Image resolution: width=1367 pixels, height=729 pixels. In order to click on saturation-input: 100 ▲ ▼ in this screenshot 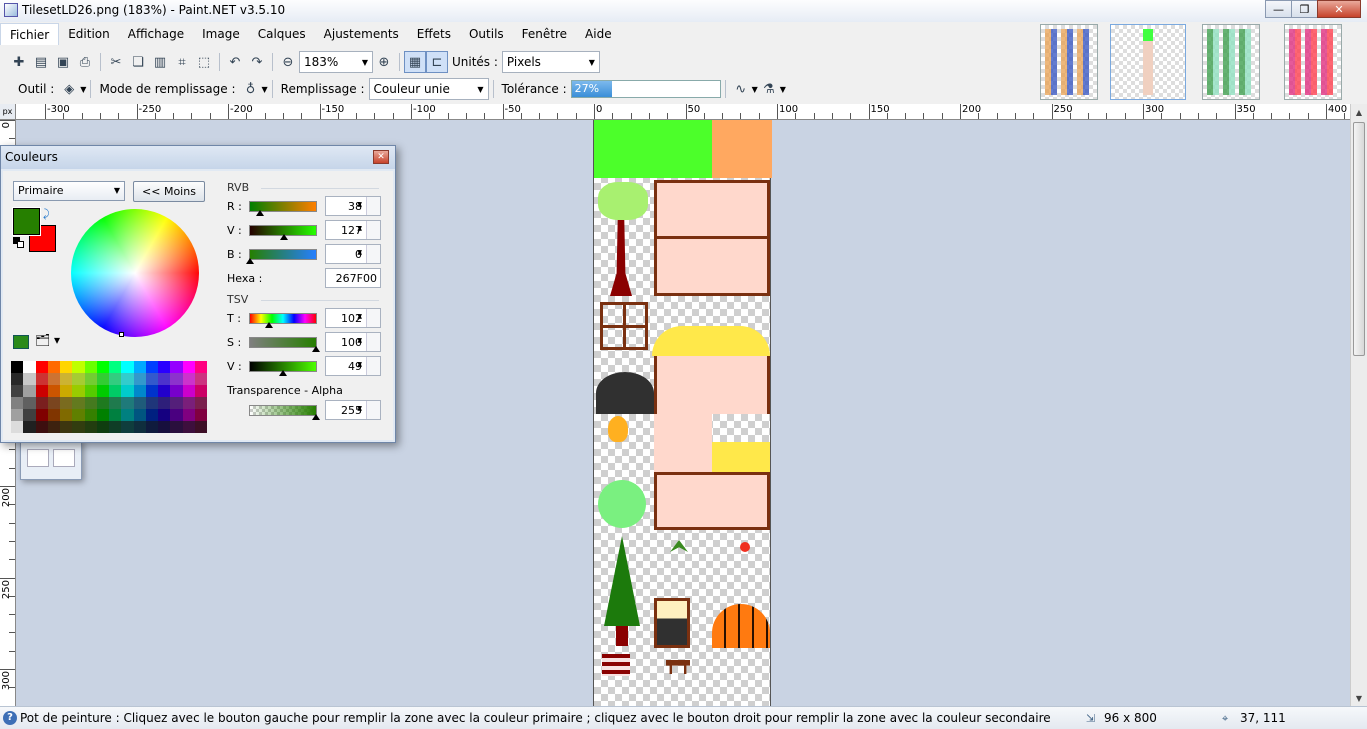, I will do `click(353, 342)`.